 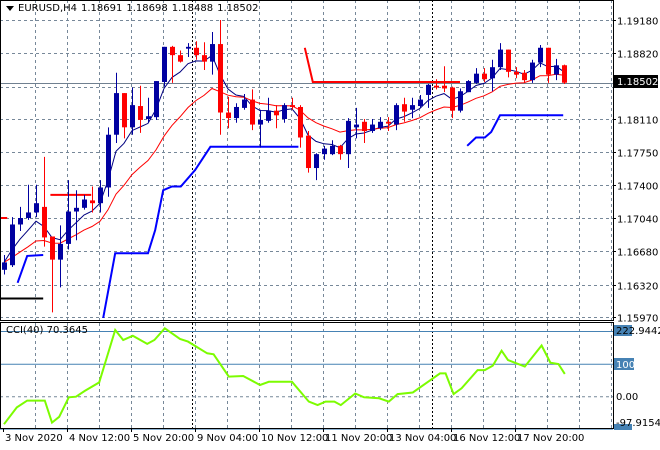 What do you see at coordinates (637, 187) in the screenshot?
I see `price-tick-label: 1.17400` at bounding box center [637, 187].